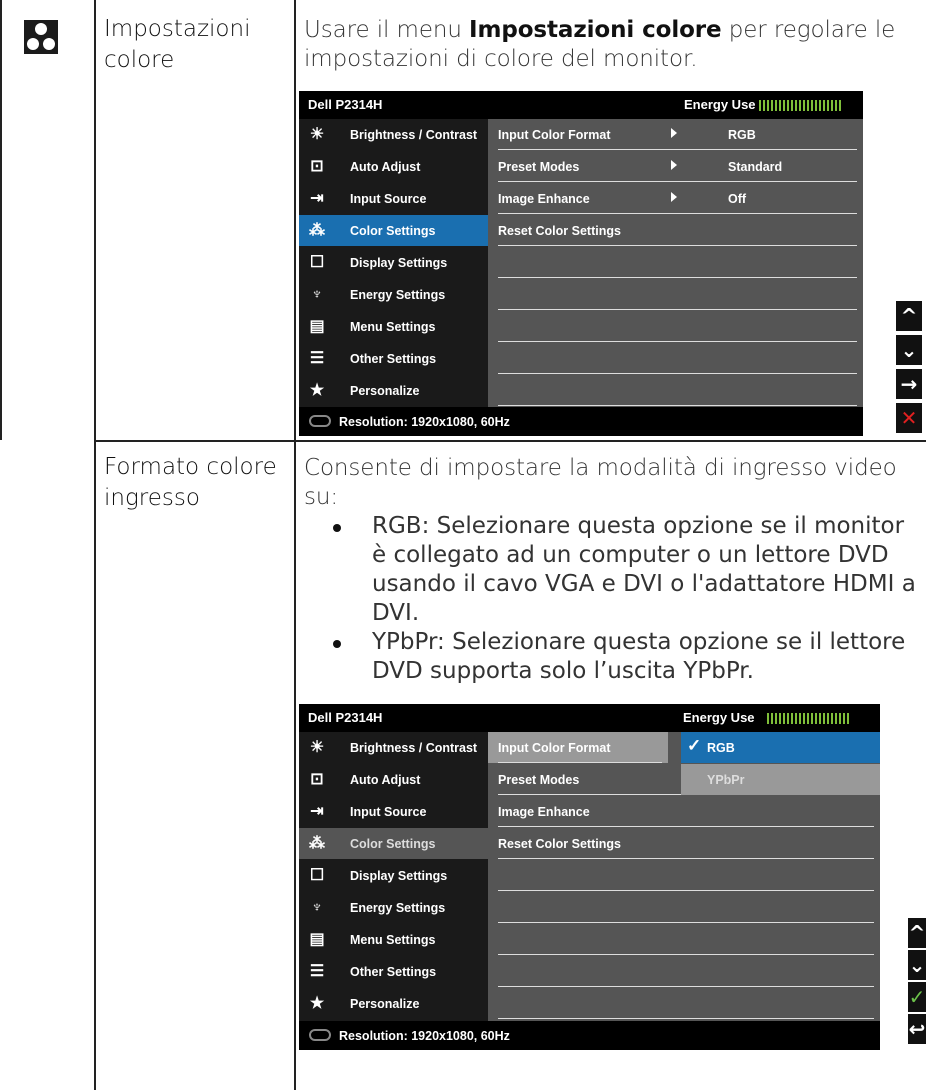 The height and width of the screenshot is (1090, 926). I want to click on other-settings-icon: ☰, so click(317, 358).